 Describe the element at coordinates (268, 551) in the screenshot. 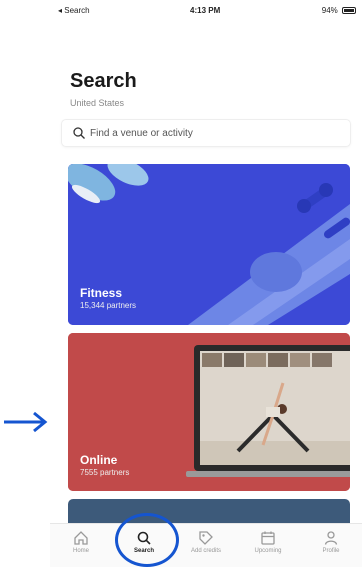

I see `tab-upcoming-label: Upcoming` at that location.